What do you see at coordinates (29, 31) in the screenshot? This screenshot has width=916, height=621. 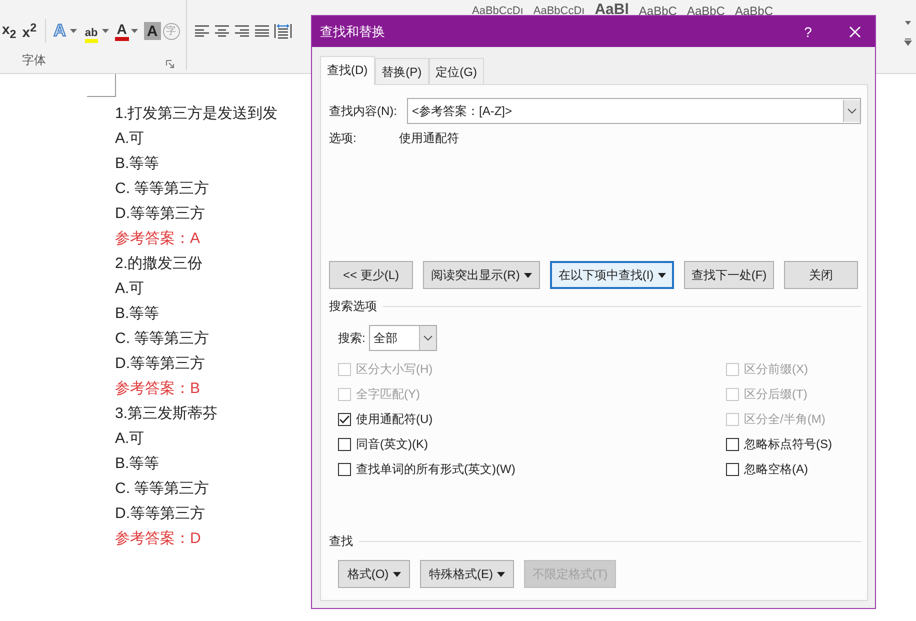 I see `superscript-button: x$^{2}$` at bounding box center [29, 31].